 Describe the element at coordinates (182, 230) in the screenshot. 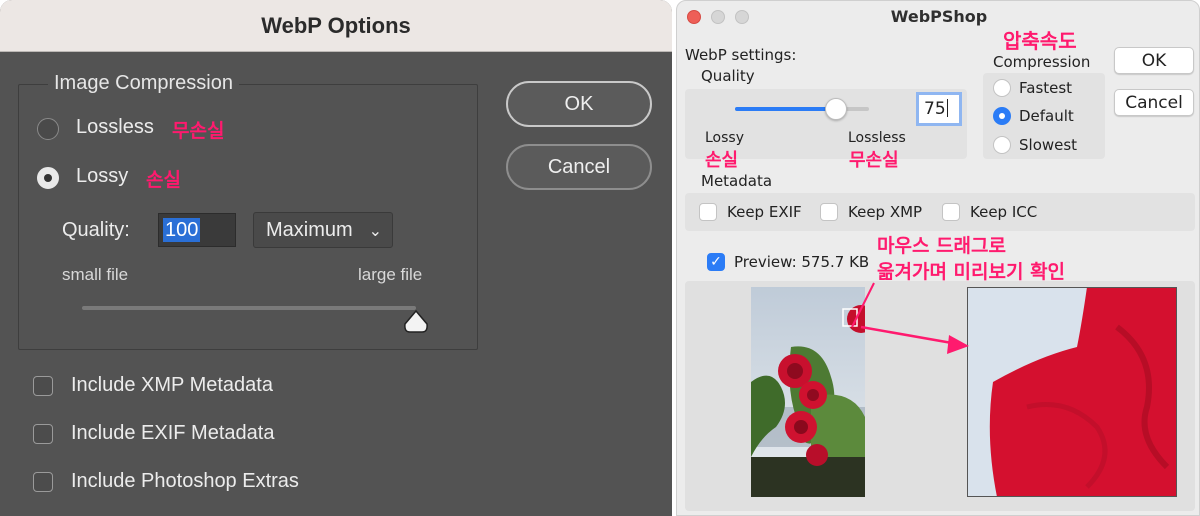

I see `quality-value: 100` at that location.